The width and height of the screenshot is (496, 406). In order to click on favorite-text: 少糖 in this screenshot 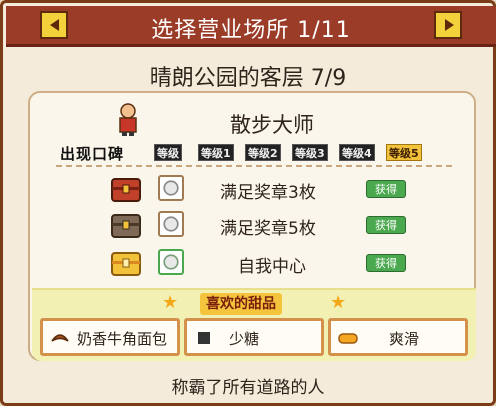, I will do `click(244, 339)`.